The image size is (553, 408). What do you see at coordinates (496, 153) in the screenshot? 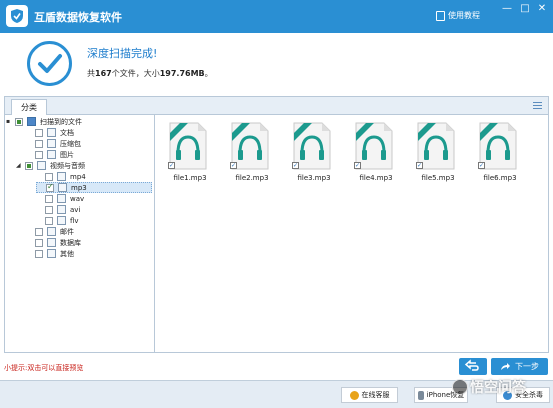
I see `file-item: ✓ file6.mp3` at bounding box center [496, 153].